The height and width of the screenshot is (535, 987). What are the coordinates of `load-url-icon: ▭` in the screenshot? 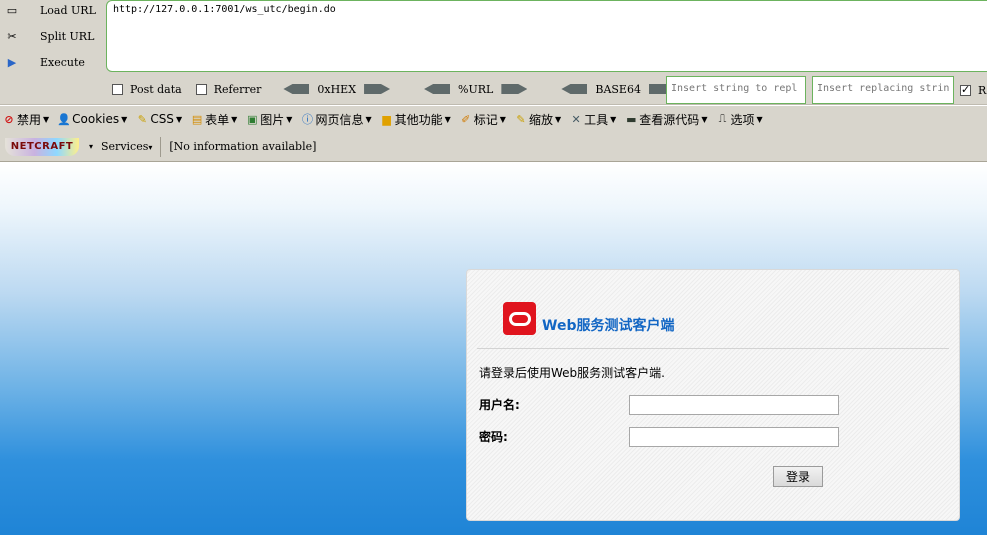 It's located at (12, 10).